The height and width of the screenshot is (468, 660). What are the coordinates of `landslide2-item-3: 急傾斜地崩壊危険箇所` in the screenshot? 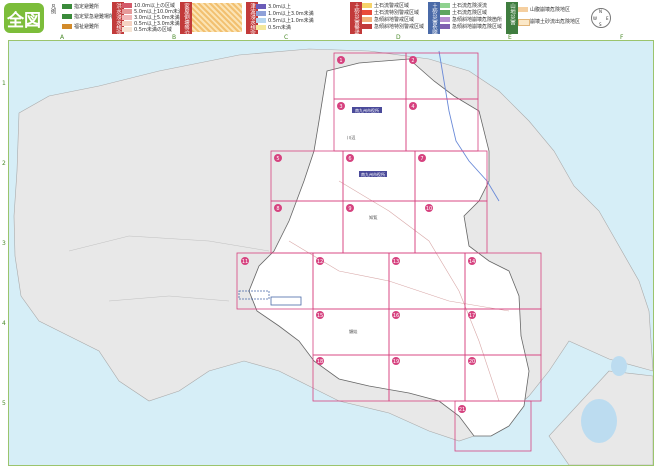 It's located at (477, 20).